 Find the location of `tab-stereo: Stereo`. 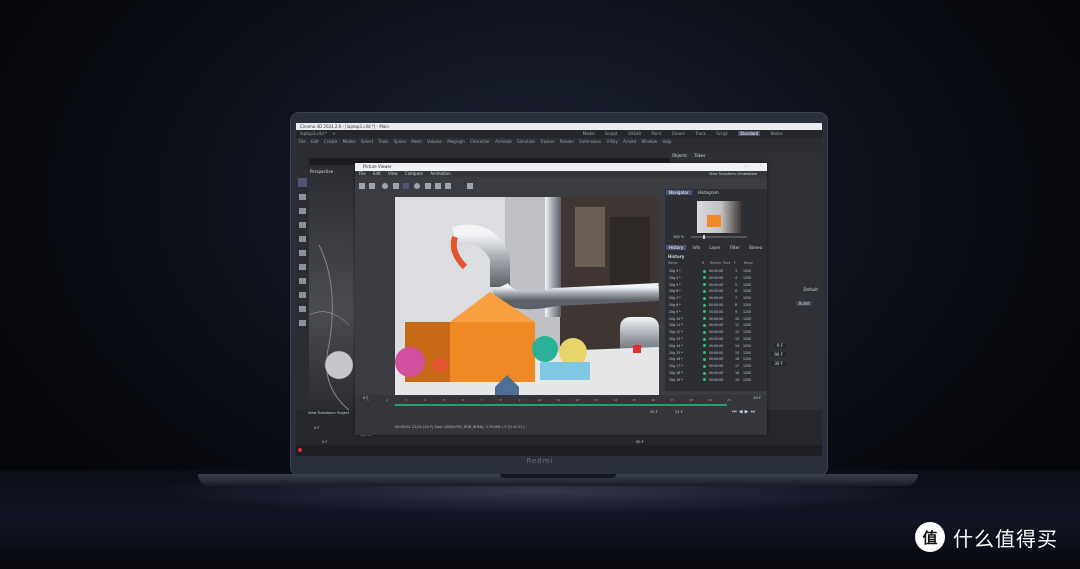

tab-stereo: Stereo is located at coordinates (755, 247).